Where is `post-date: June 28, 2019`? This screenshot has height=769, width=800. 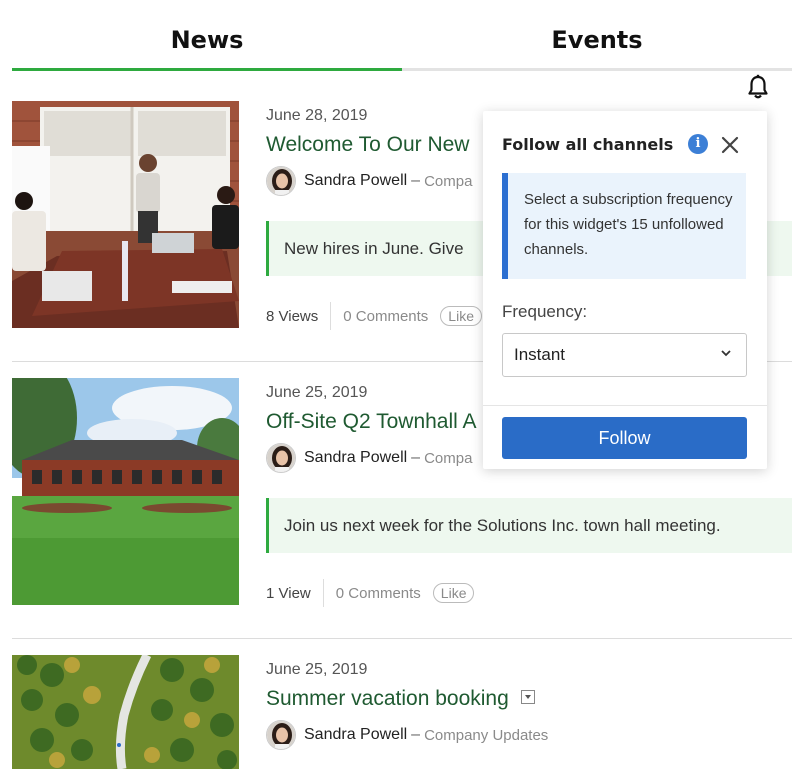 post-date: June 28, 2019 is located at coordinates (317, 115).